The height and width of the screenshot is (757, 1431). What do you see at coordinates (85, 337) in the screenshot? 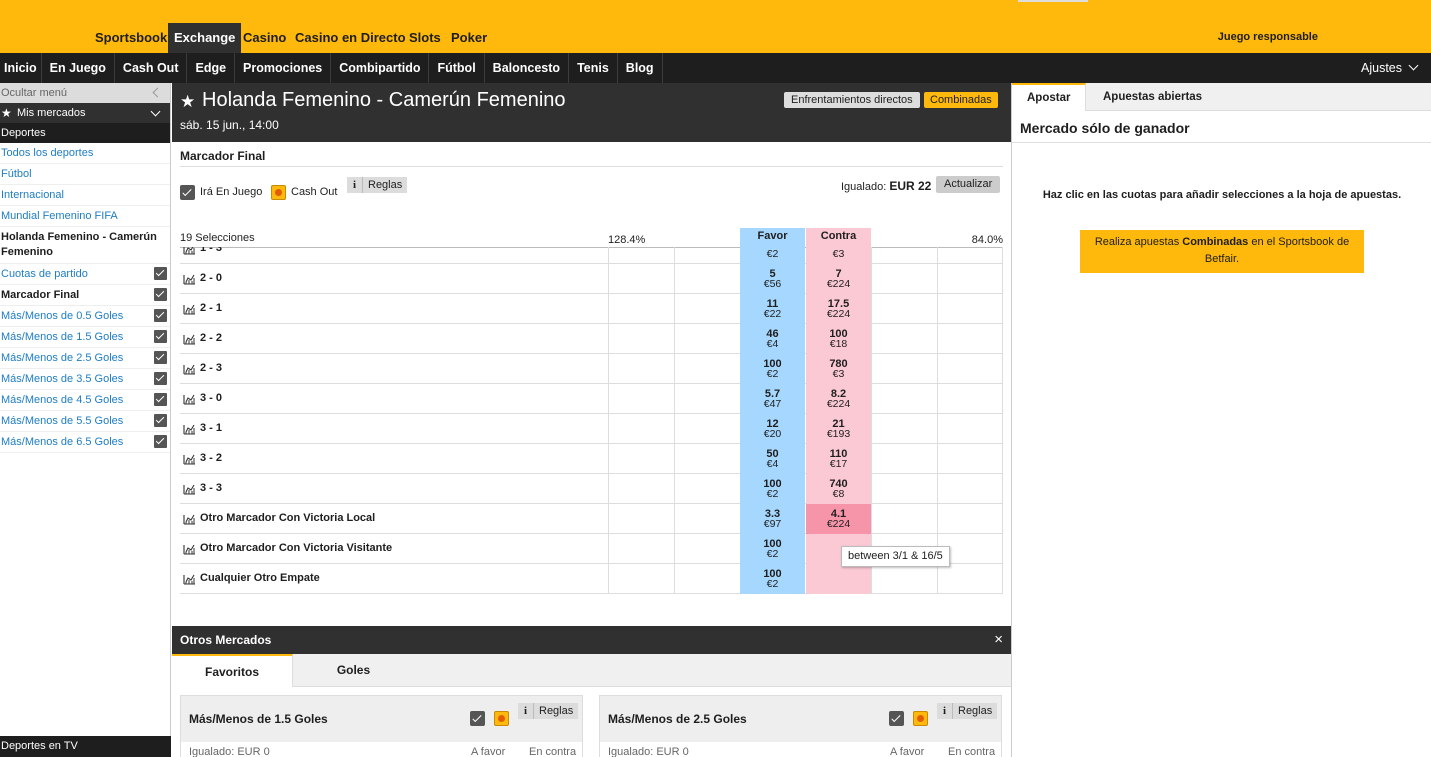
I see `sidebar-link-ou-15: Más/Menos de 1.5 Goles` at bounding box center [85, 337].